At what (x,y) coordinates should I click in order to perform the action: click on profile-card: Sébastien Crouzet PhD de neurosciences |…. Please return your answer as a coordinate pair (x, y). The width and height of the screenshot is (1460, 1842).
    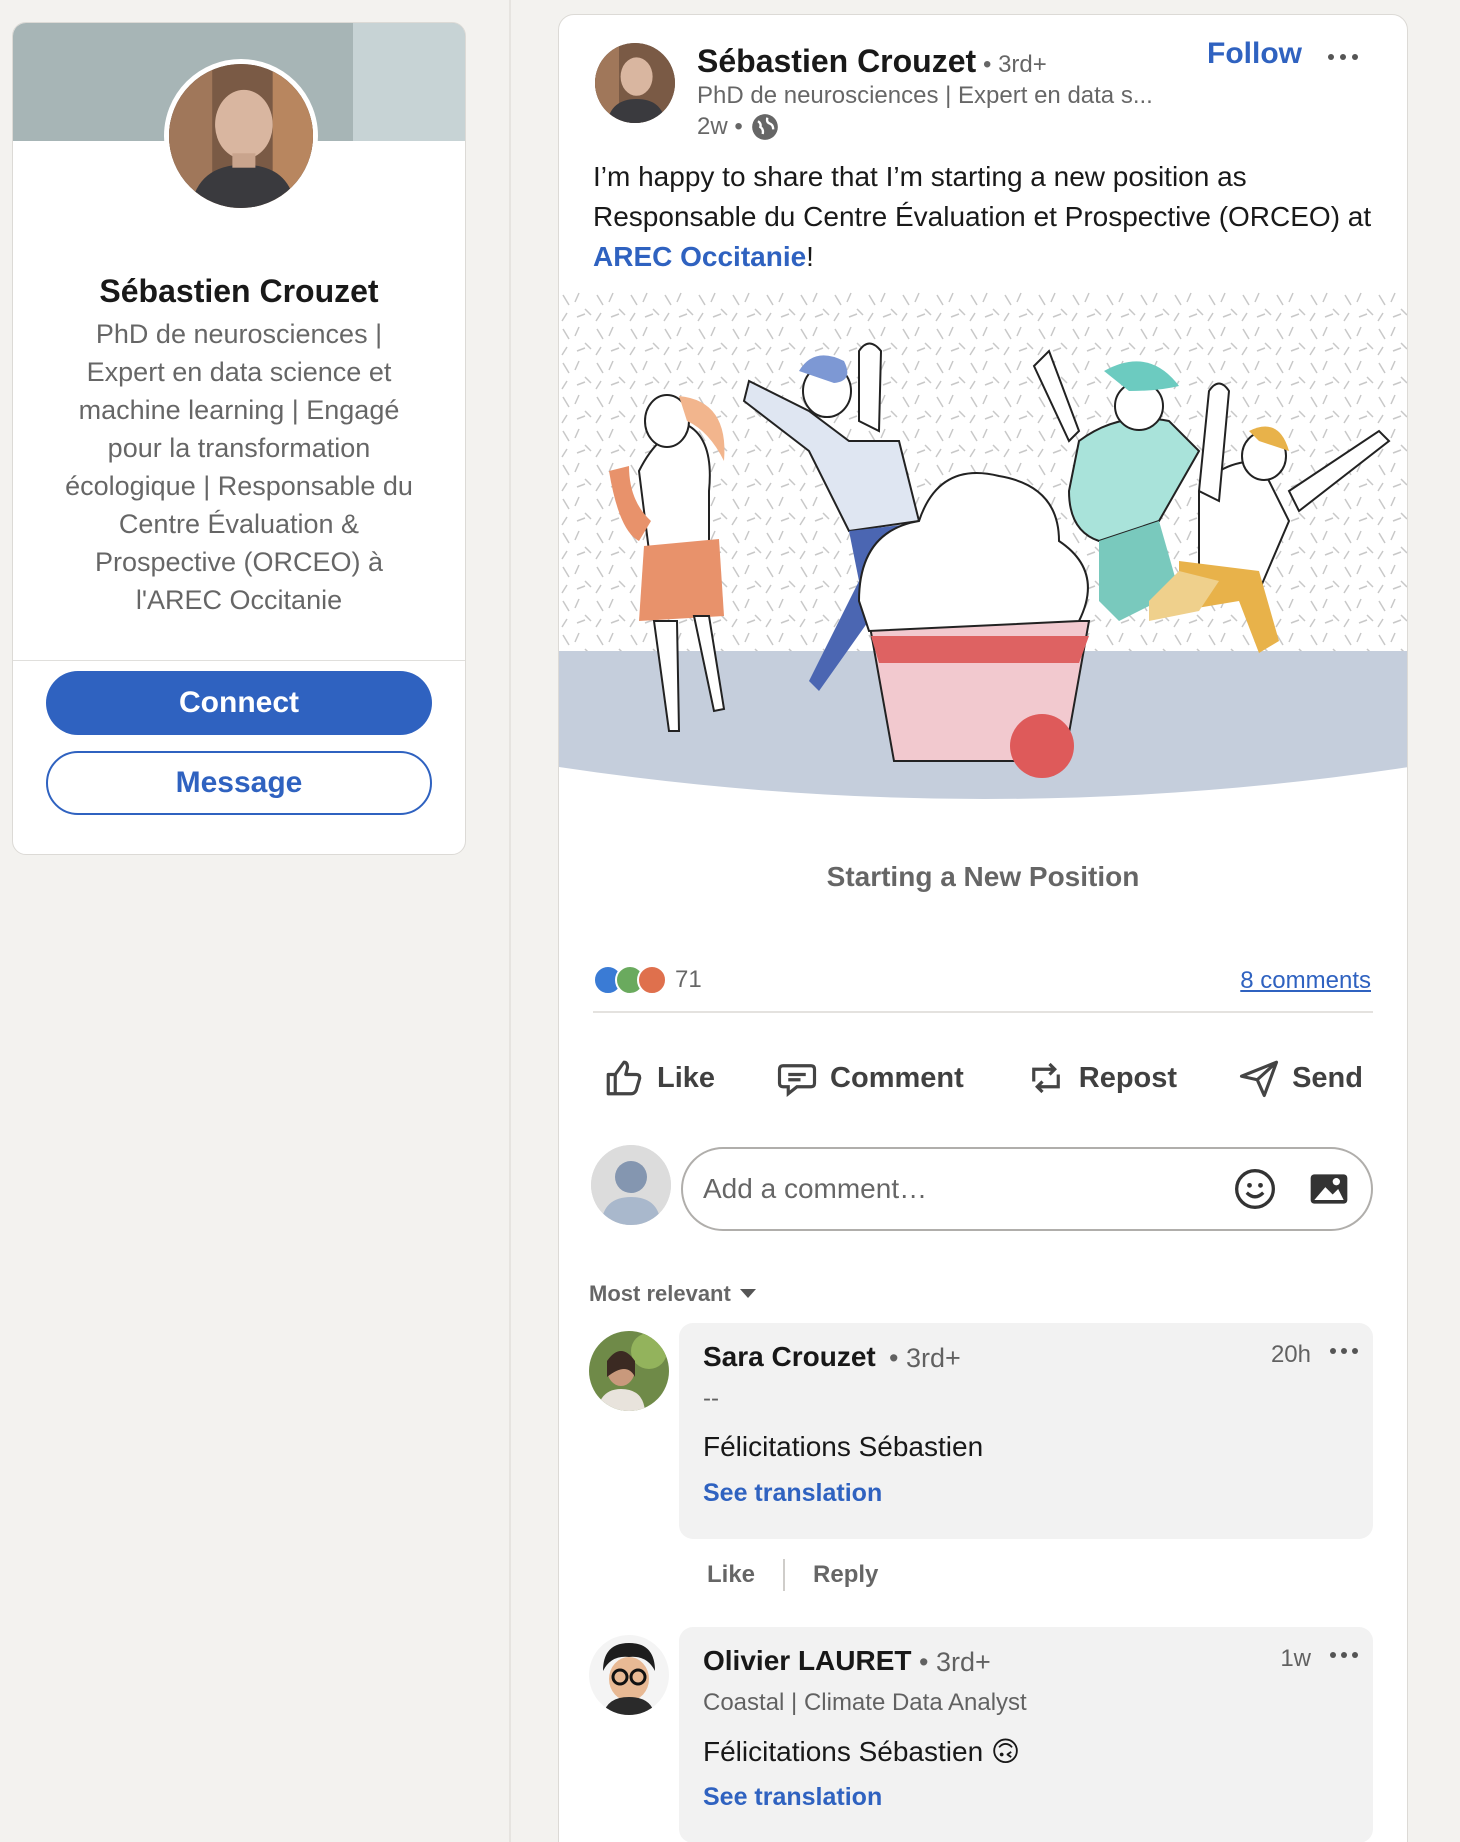
    Looking at the image, I should click on (239, 438).